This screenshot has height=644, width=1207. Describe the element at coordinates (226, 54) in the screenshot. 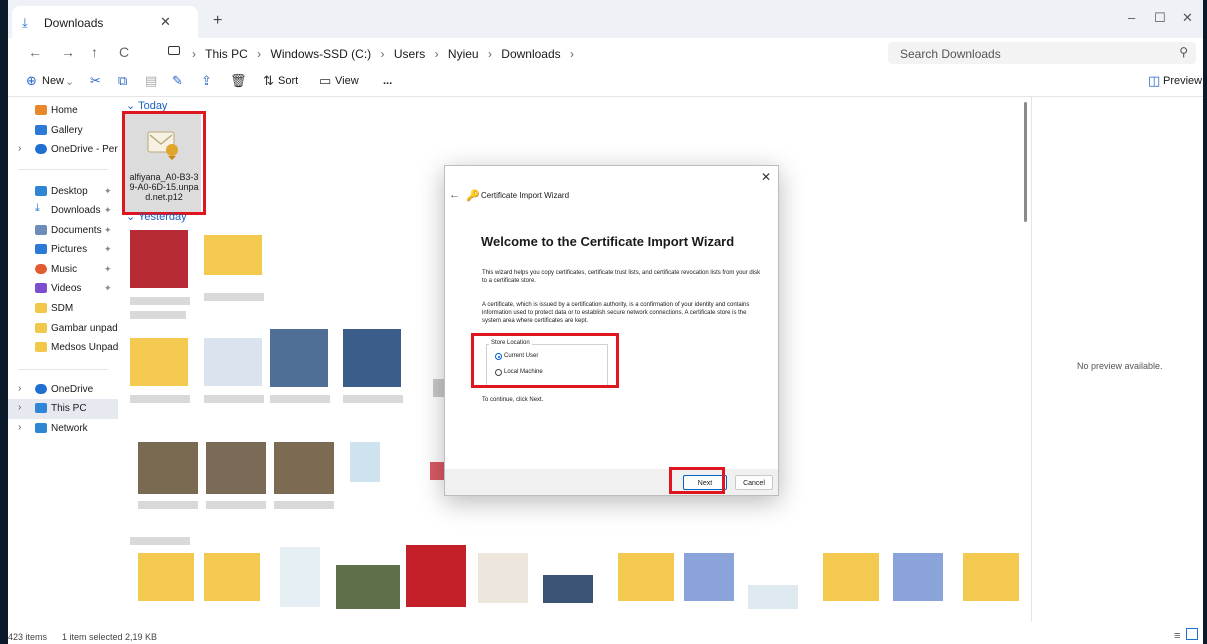

I see `breadcrumb-this-pc: This PC` at that location.